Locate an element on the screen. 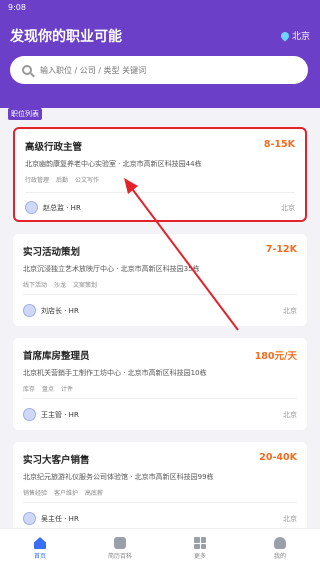 The image size is (320, 568). tab-label: 更多 is located at coordinates (199, 556).